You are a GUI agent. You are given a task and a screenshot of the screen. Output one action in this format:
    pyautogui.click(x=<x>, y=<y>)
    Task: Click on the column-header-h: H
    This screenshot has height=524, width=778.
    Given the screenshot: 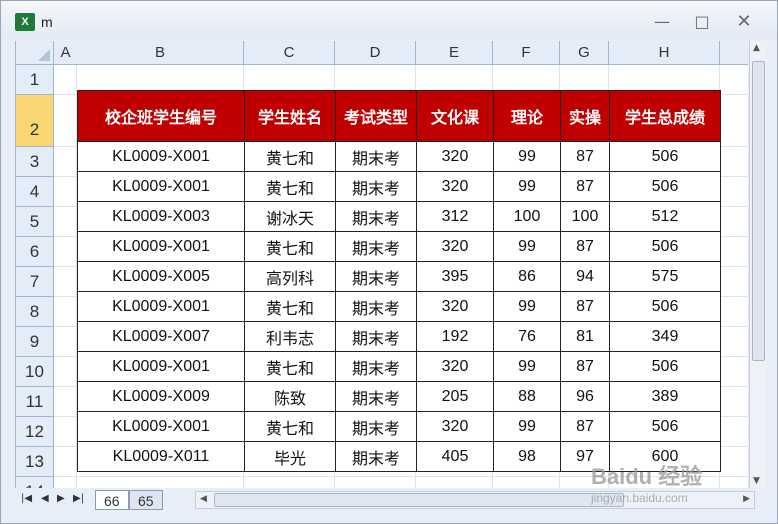 What is the action you would take?
    pyautogui.click(x=664, y=53)
    